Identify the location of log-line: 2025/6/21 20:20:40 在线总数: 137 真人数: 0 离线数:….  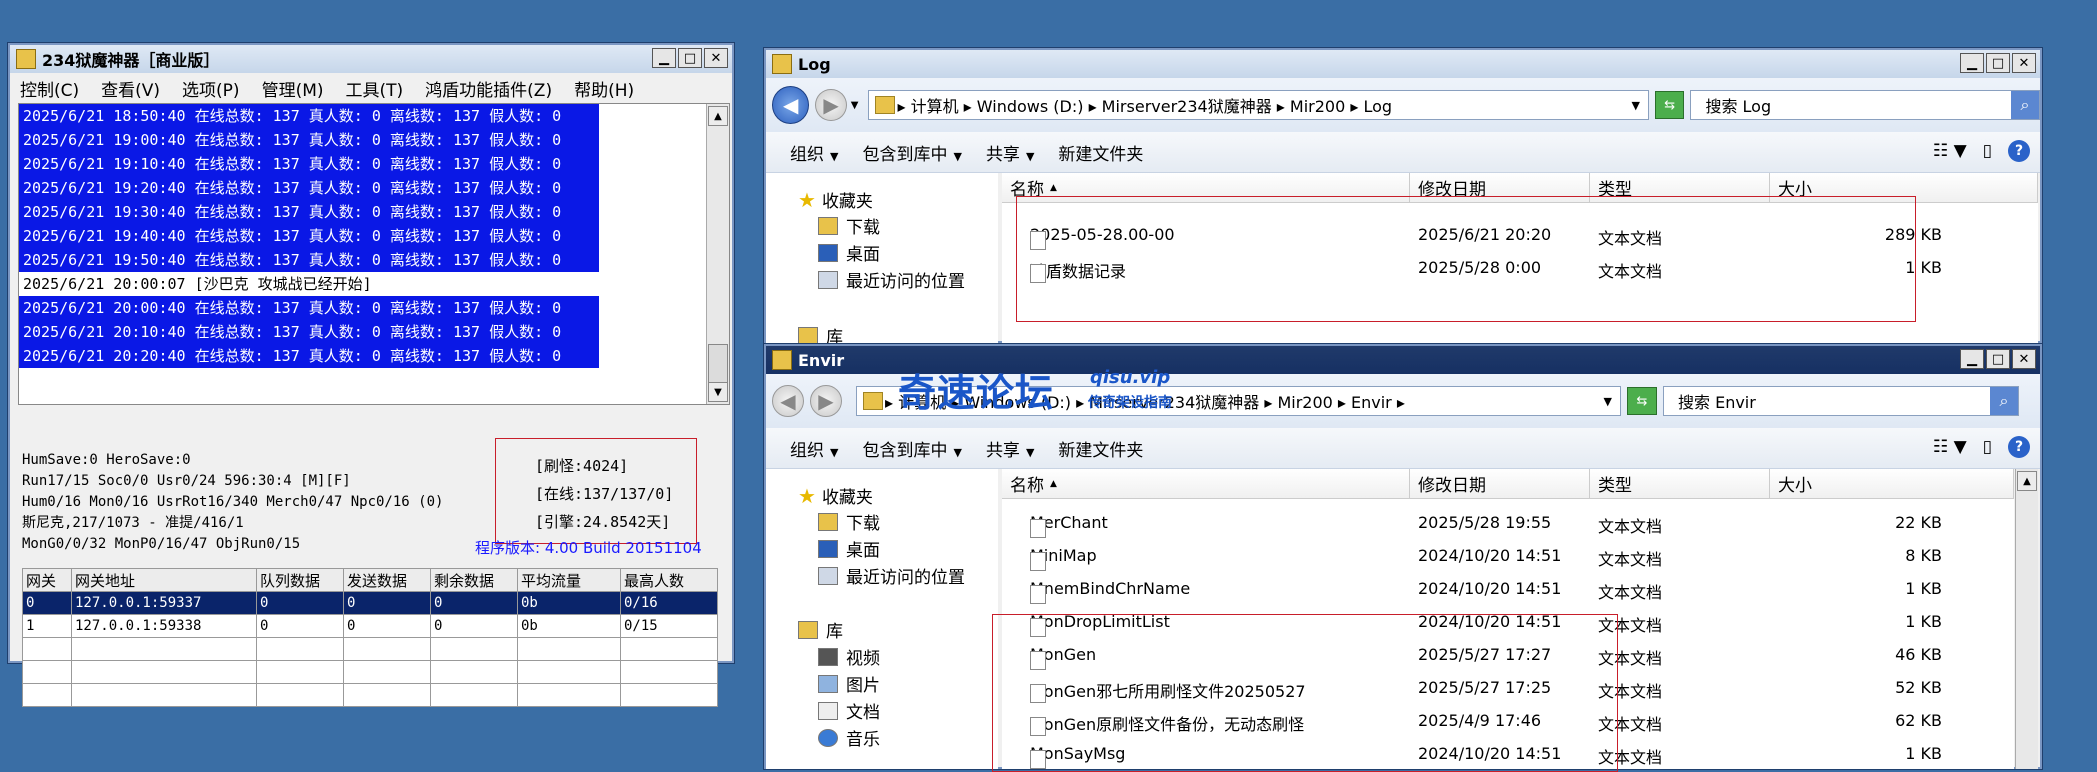
(309, 356).